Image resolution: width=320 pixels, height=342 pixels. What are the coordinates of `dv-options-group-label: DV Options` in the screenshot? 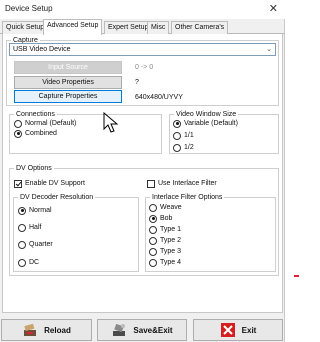 It's located at (34, 168).